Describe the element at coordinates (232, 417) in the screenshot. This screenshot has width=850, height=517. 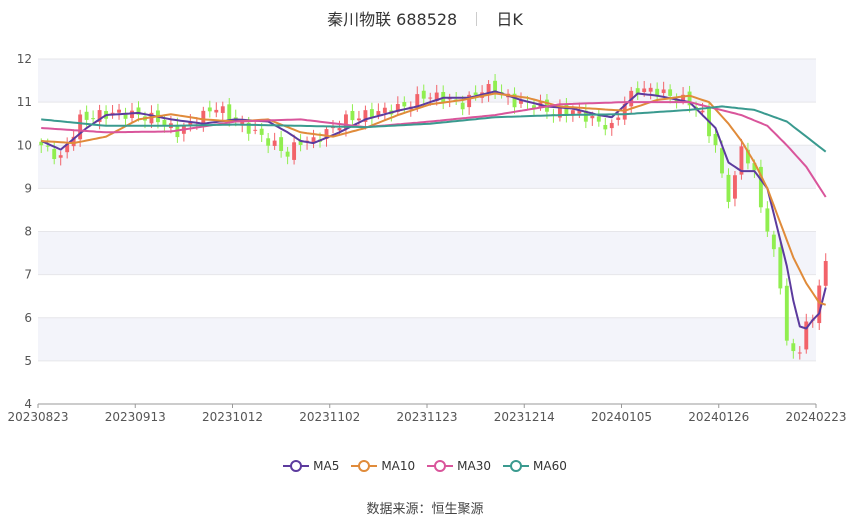
I see `x-tick-label: 20231012` at that location.